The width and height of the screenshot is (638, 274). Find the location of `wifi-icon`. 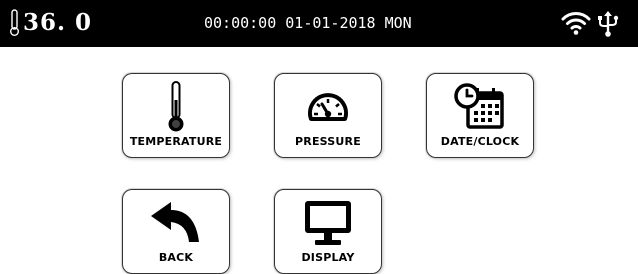

wifi-icon is located at coordinates (576, 25).